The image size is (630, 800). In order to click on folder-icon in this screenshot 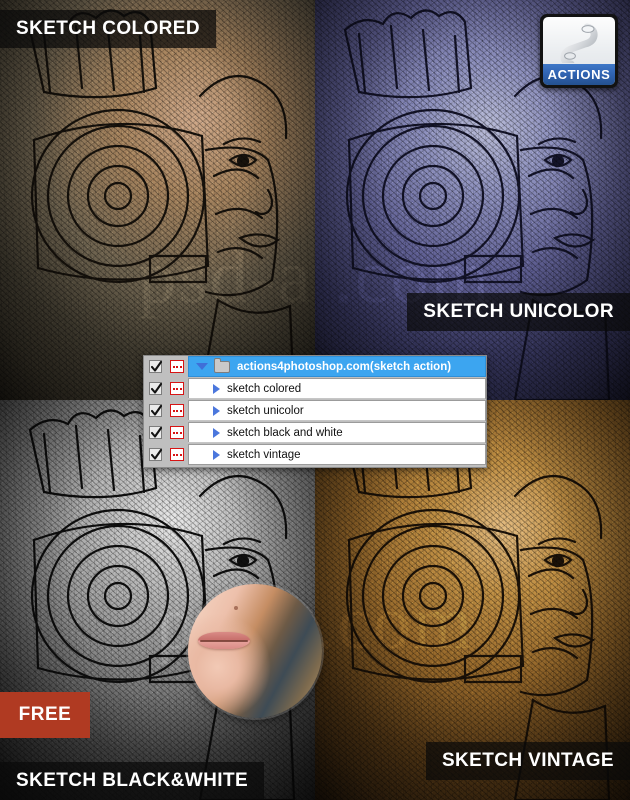, I will do `click(222, 365)`.